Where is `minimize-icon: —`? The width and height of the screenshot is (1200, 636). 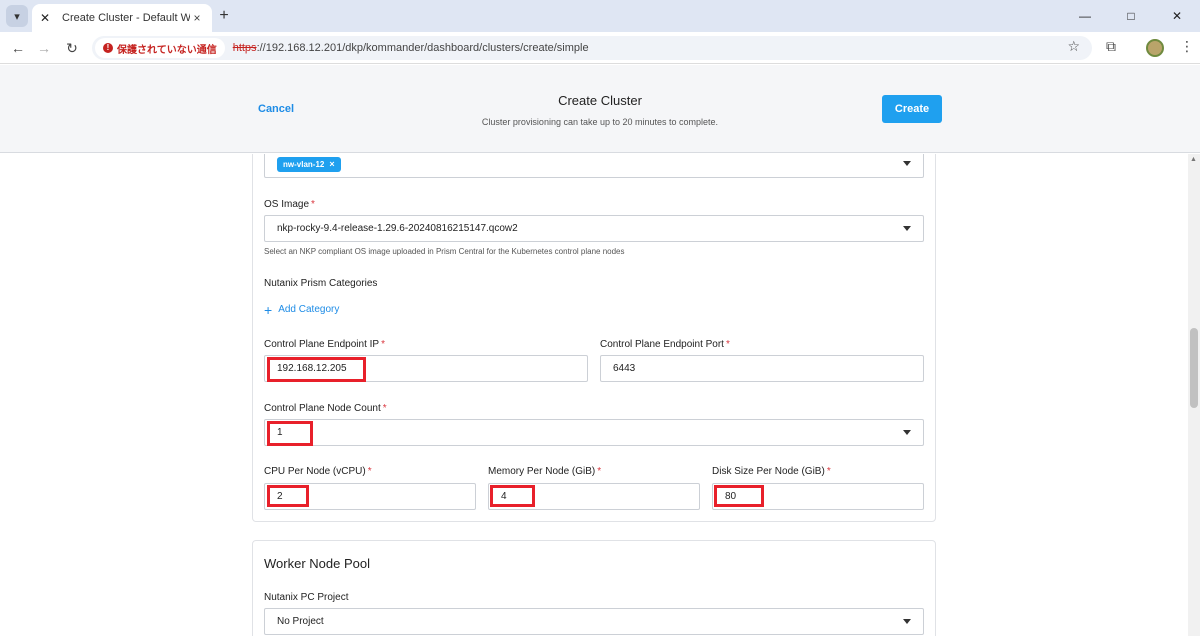 minimize-icon: — is located at coordinates (1085, 16).